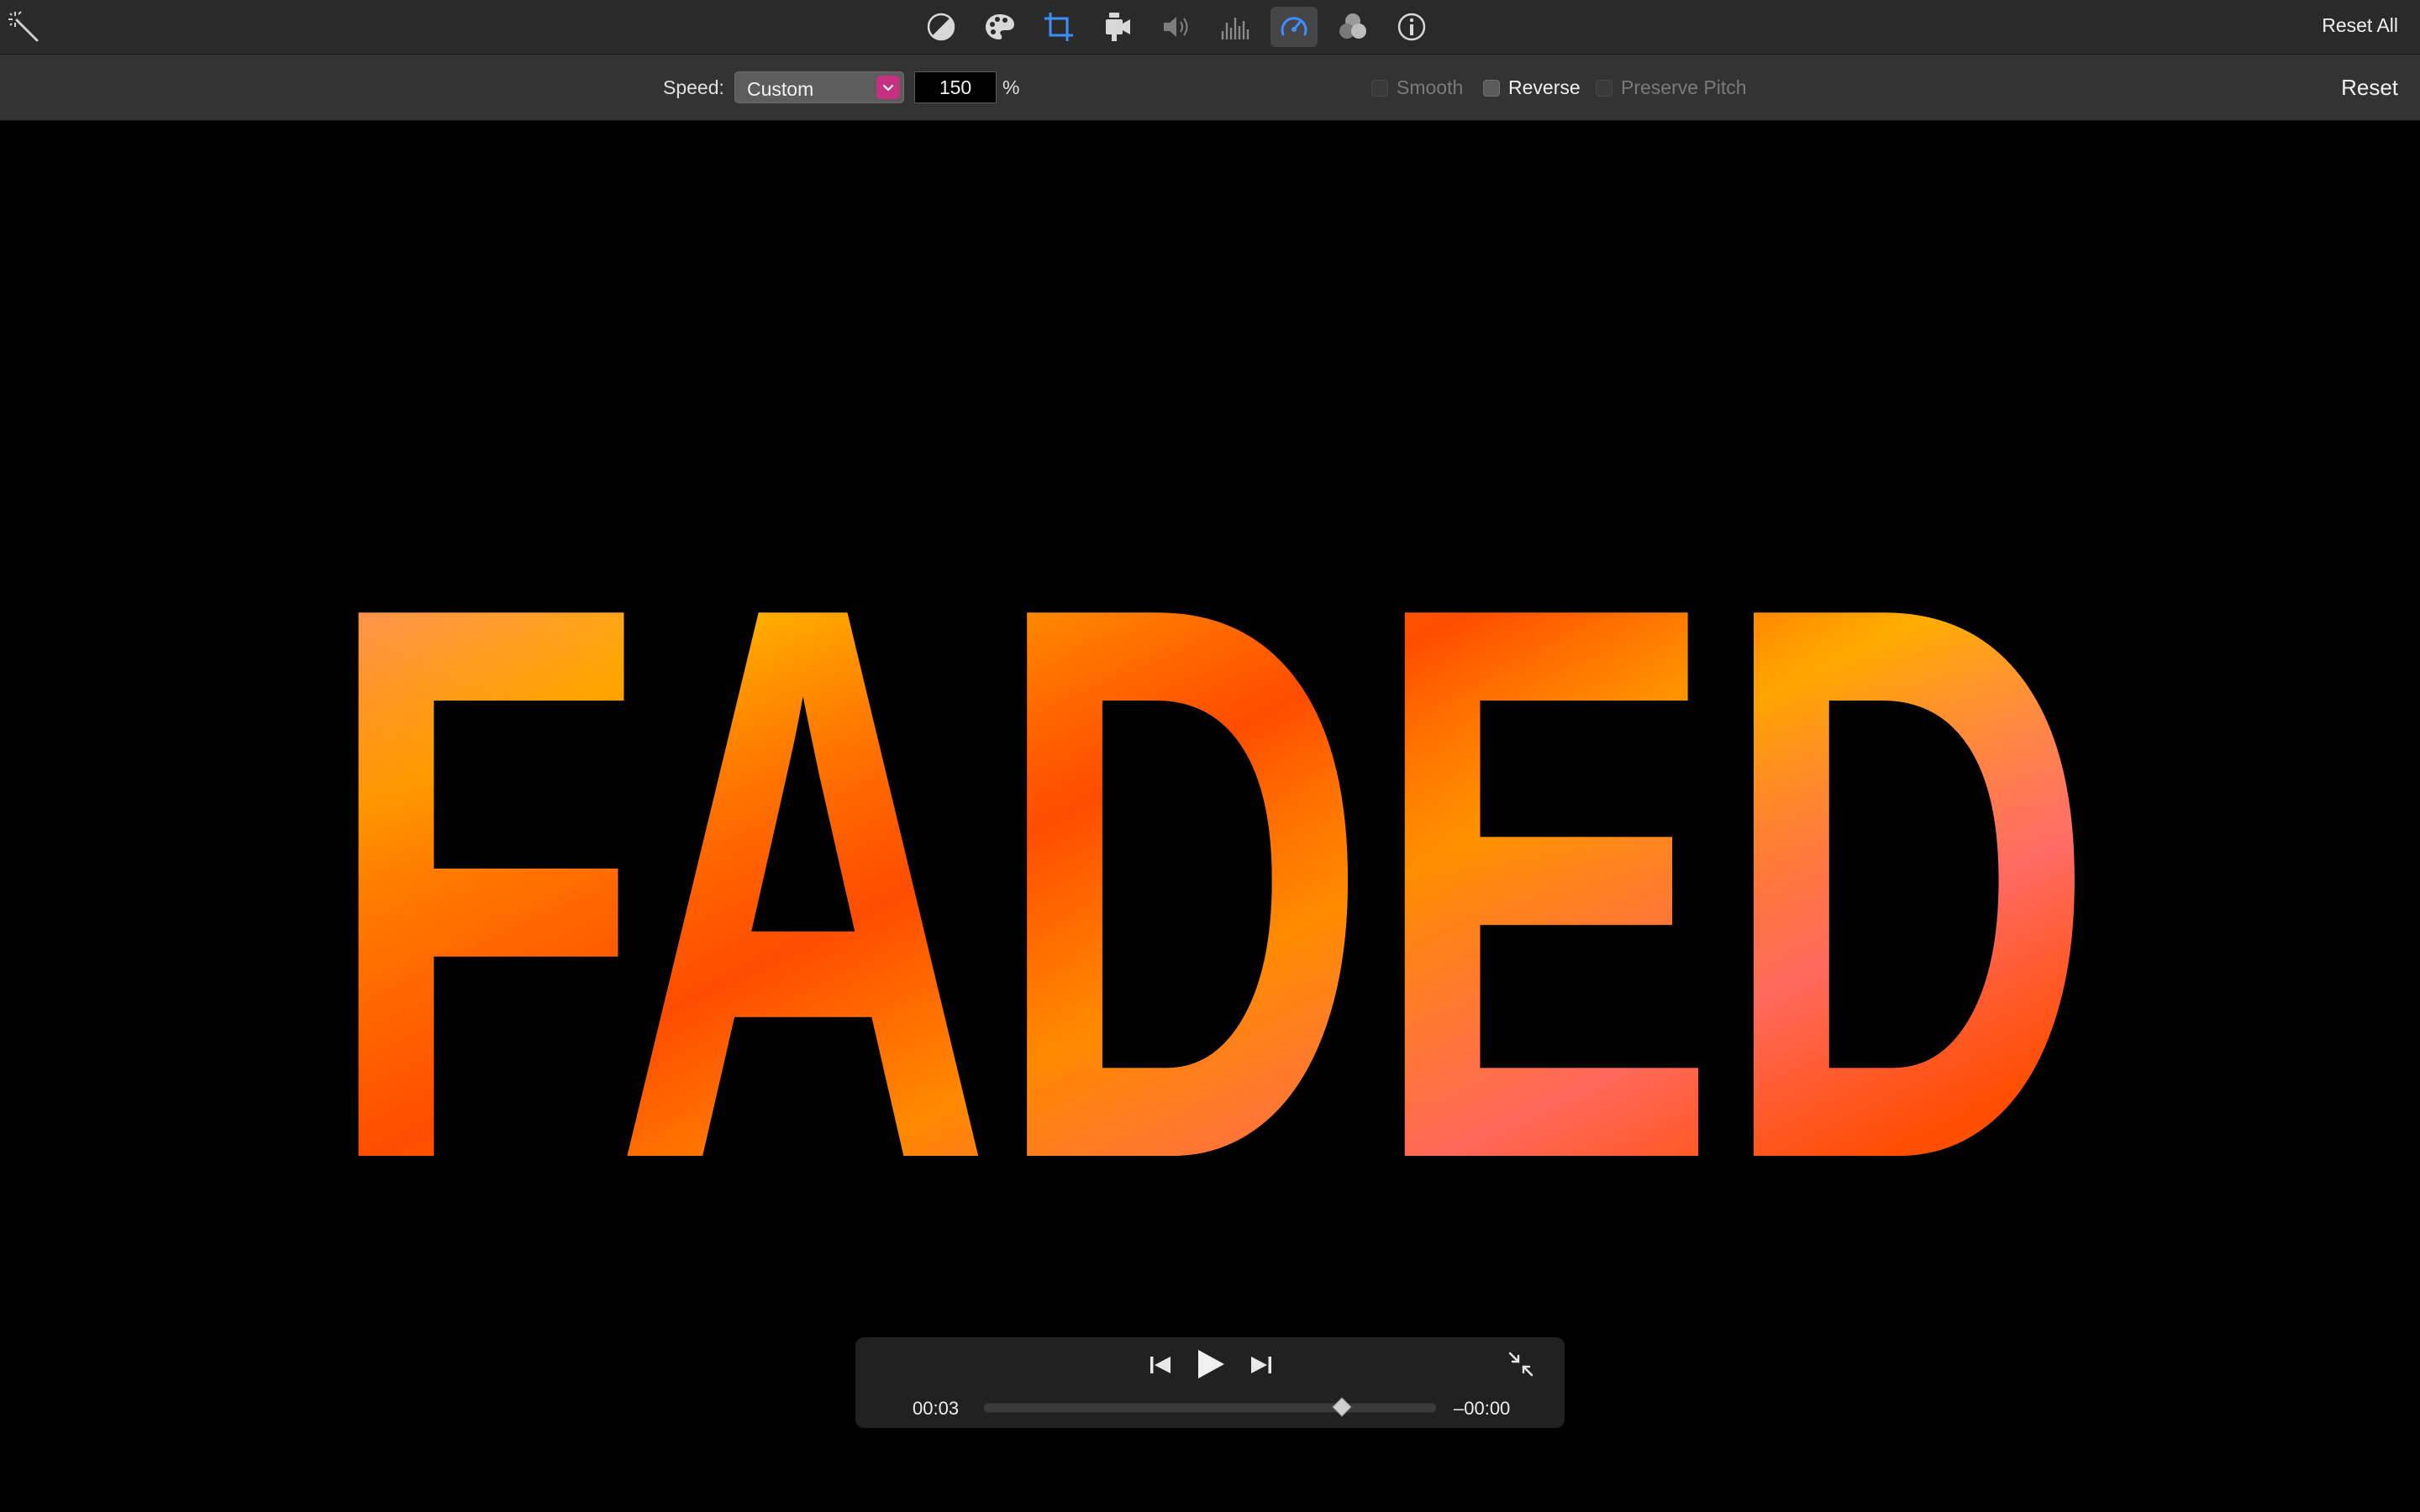  I want to click on elapsed-time: 00:03, so click(936, 1408).